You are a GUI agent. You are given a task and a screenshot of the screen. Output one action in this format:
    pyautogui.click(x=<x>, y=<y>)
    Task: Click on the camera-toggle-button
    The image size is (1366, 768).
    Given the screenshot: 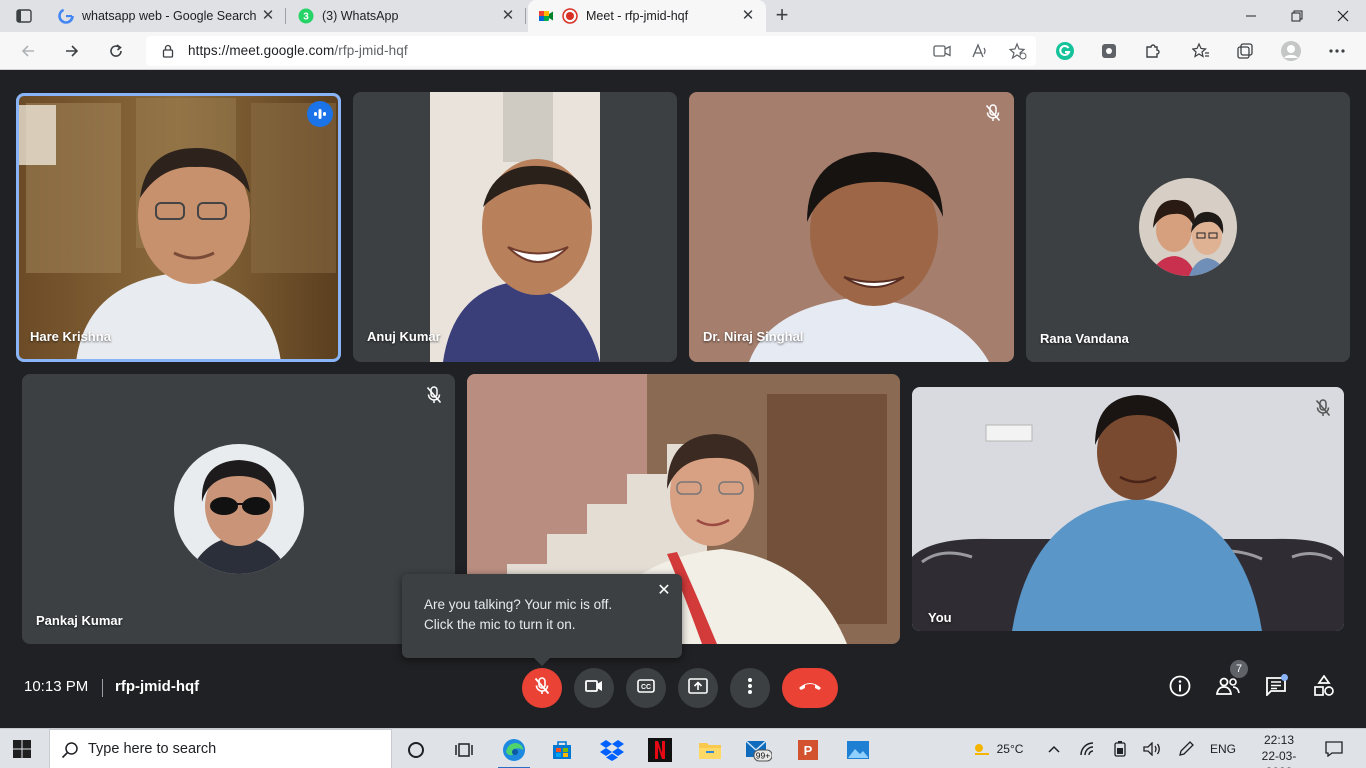 What is the action you would take?
    pyautogui.click(x=594, y=688)
    